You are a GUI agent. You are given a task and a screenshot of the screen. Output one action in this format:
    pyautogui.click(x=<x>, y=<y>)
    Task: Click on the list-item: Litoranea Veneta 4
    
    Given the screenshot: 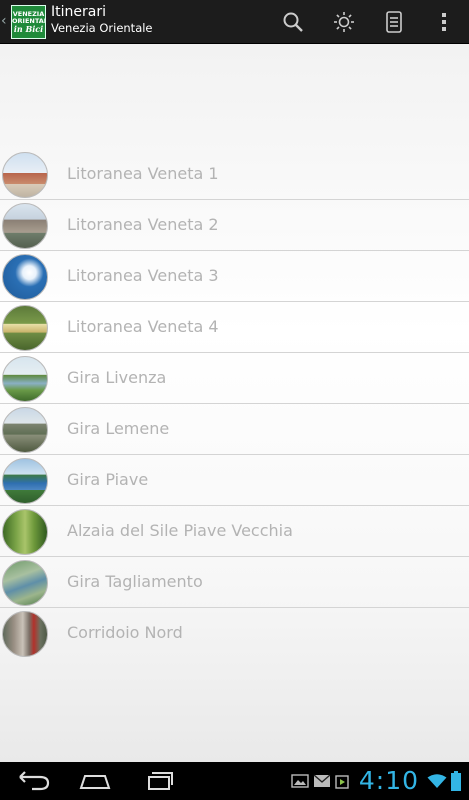 What is the action you would take?
    pyautogui.click(x=234, y=327)
    